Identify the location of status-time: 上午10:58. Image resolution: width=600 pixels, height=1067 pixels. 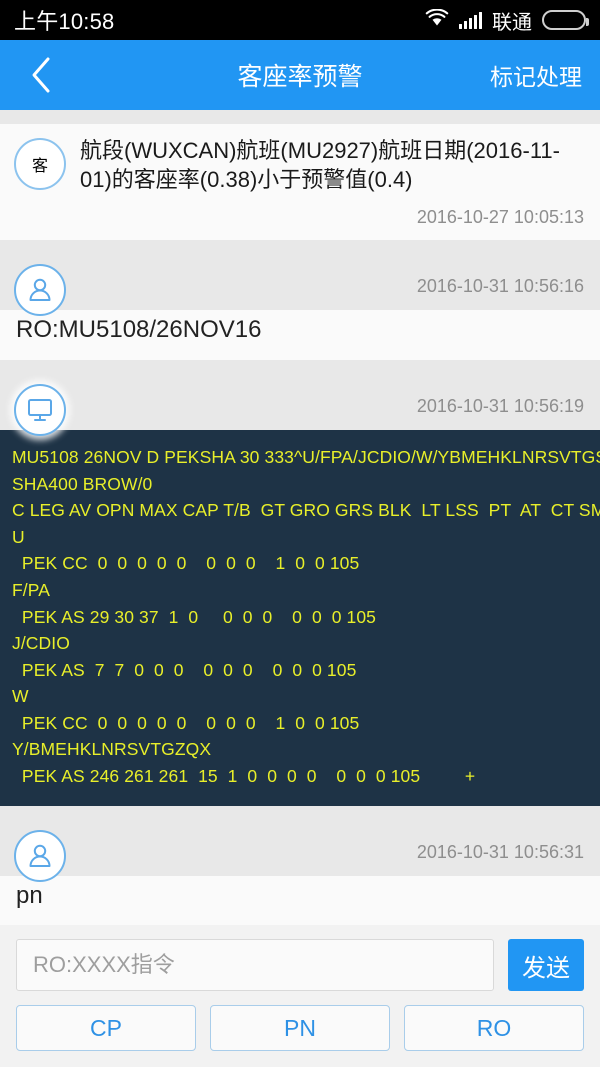
(64, 21).